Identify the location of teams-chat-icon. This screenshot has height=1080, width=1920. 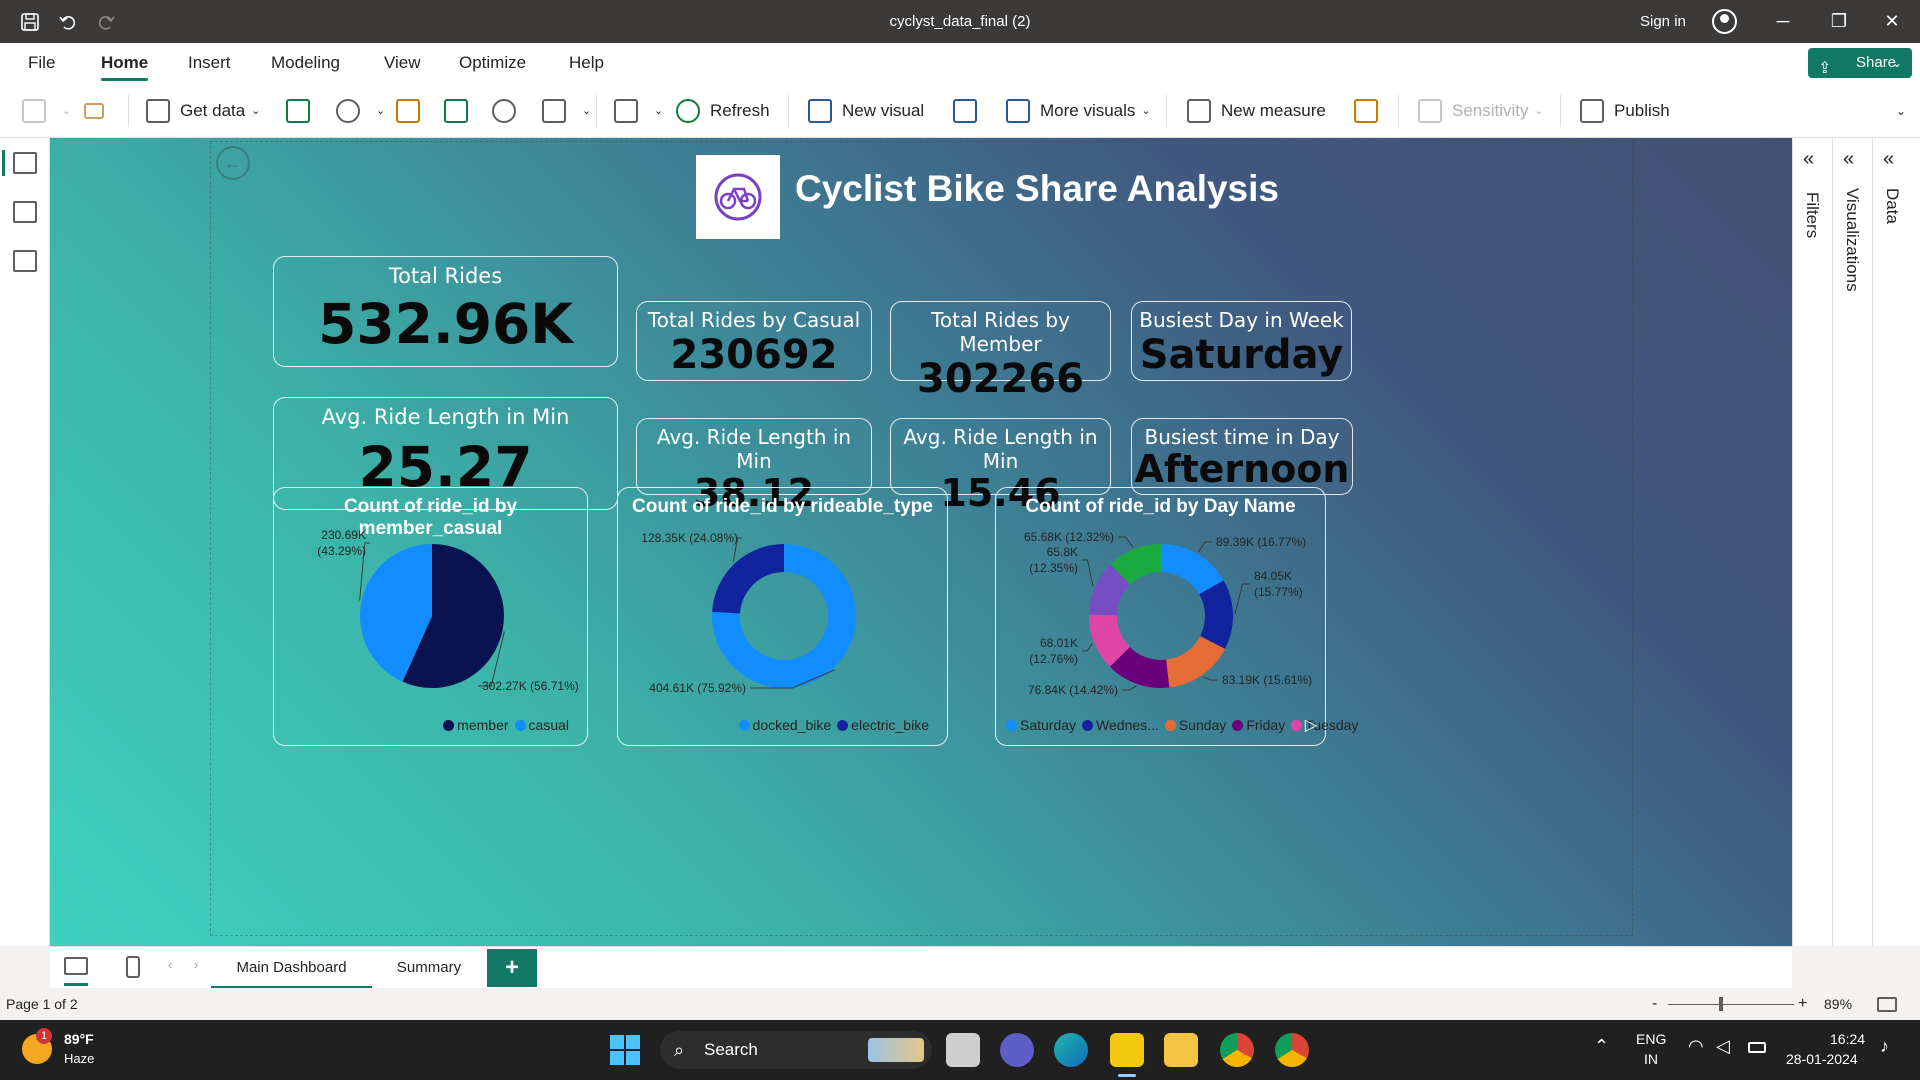
(1017, 1050).